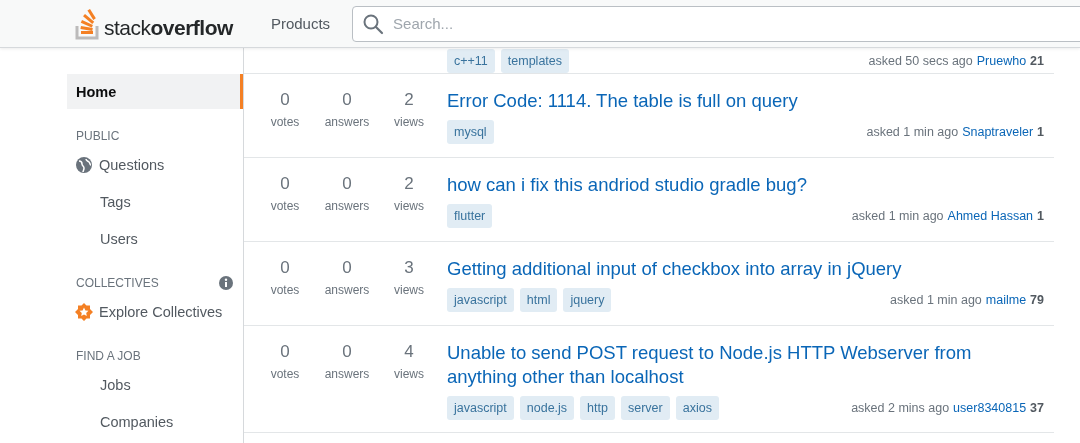 The width and height of the screenshot is (1080, 443). Describe the element at coordinates (990, 408) in the screenshot. I see `user-link: user8340815` at that location.